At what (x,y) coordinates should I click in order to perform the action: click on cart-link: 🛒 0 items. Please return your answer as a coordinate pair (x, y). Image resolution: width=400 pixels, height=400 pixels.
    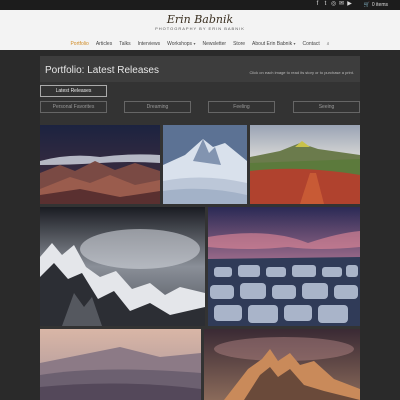
    Looking at the image, I should click on (376, 5).